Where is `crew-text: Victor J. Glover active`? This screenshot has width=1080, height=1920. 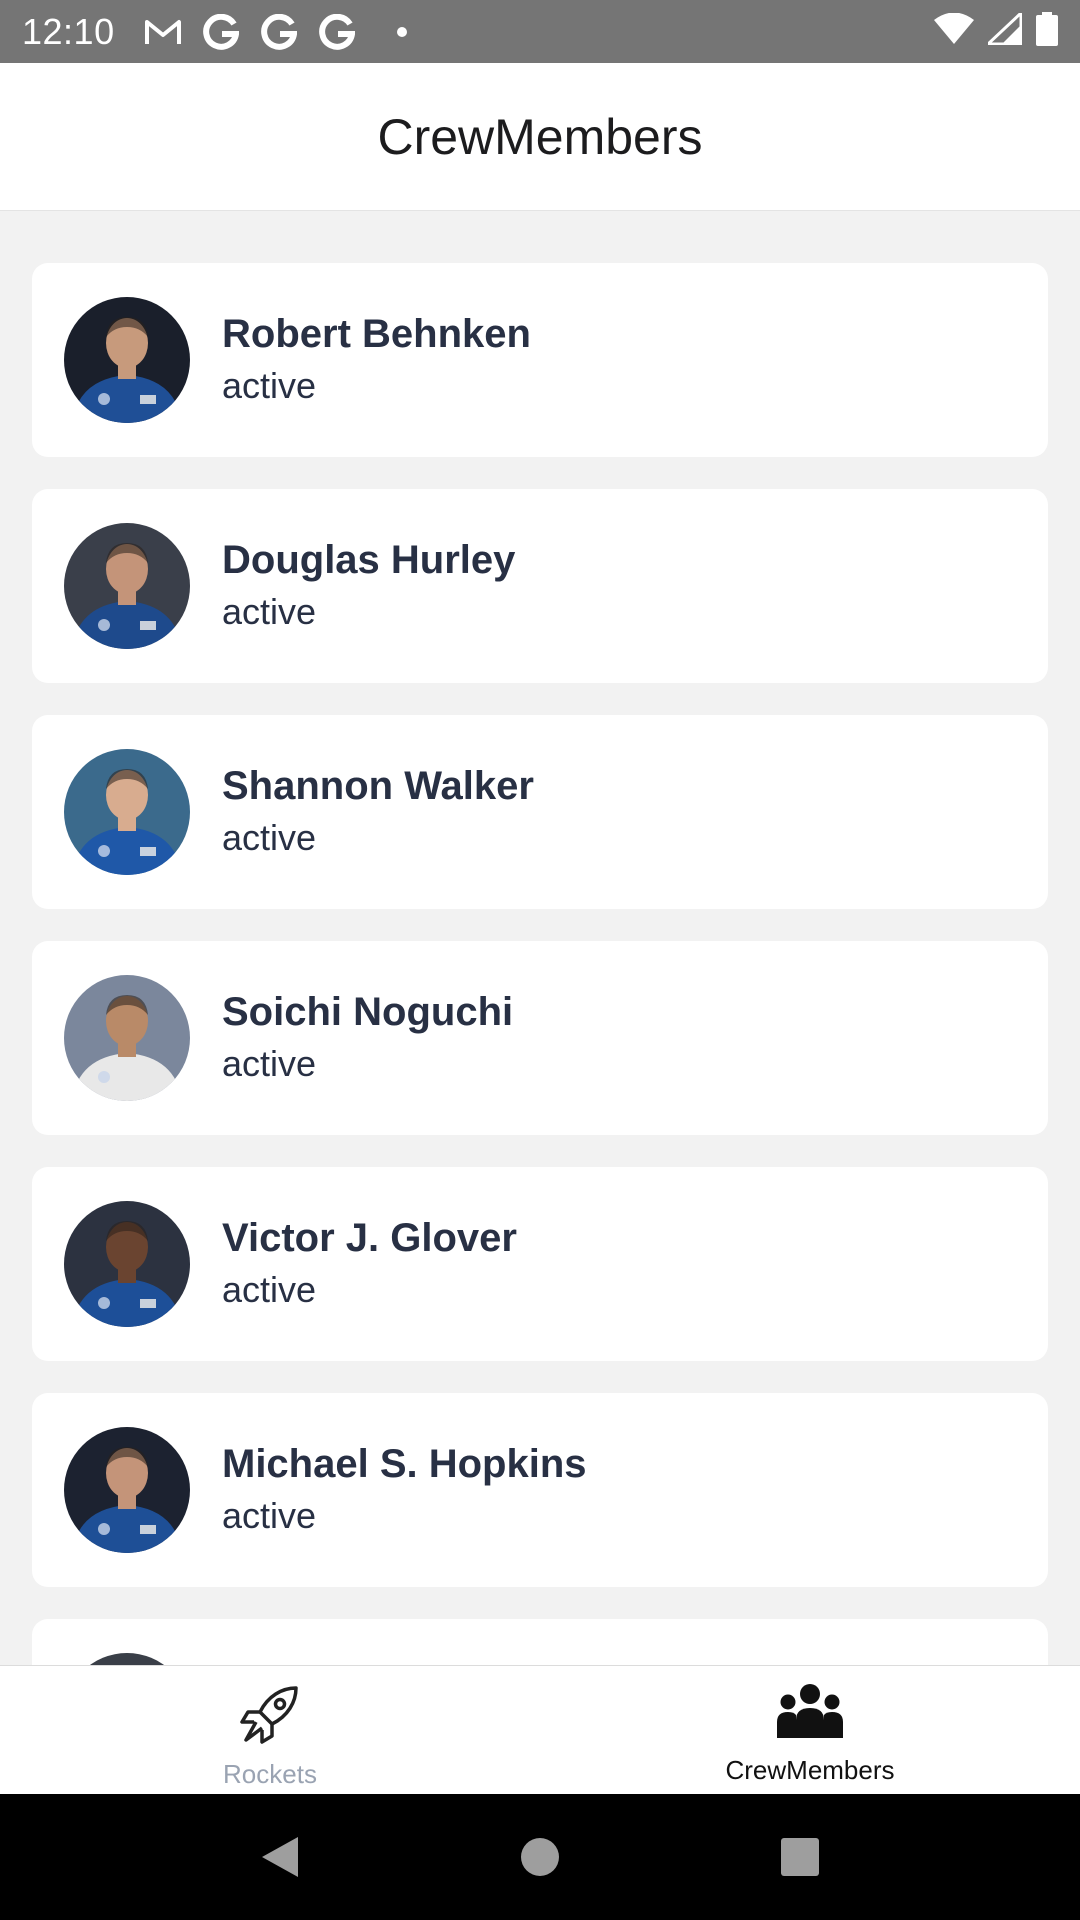
crew-text: Victor J. Glover active is located at coordinates (369, 1264).